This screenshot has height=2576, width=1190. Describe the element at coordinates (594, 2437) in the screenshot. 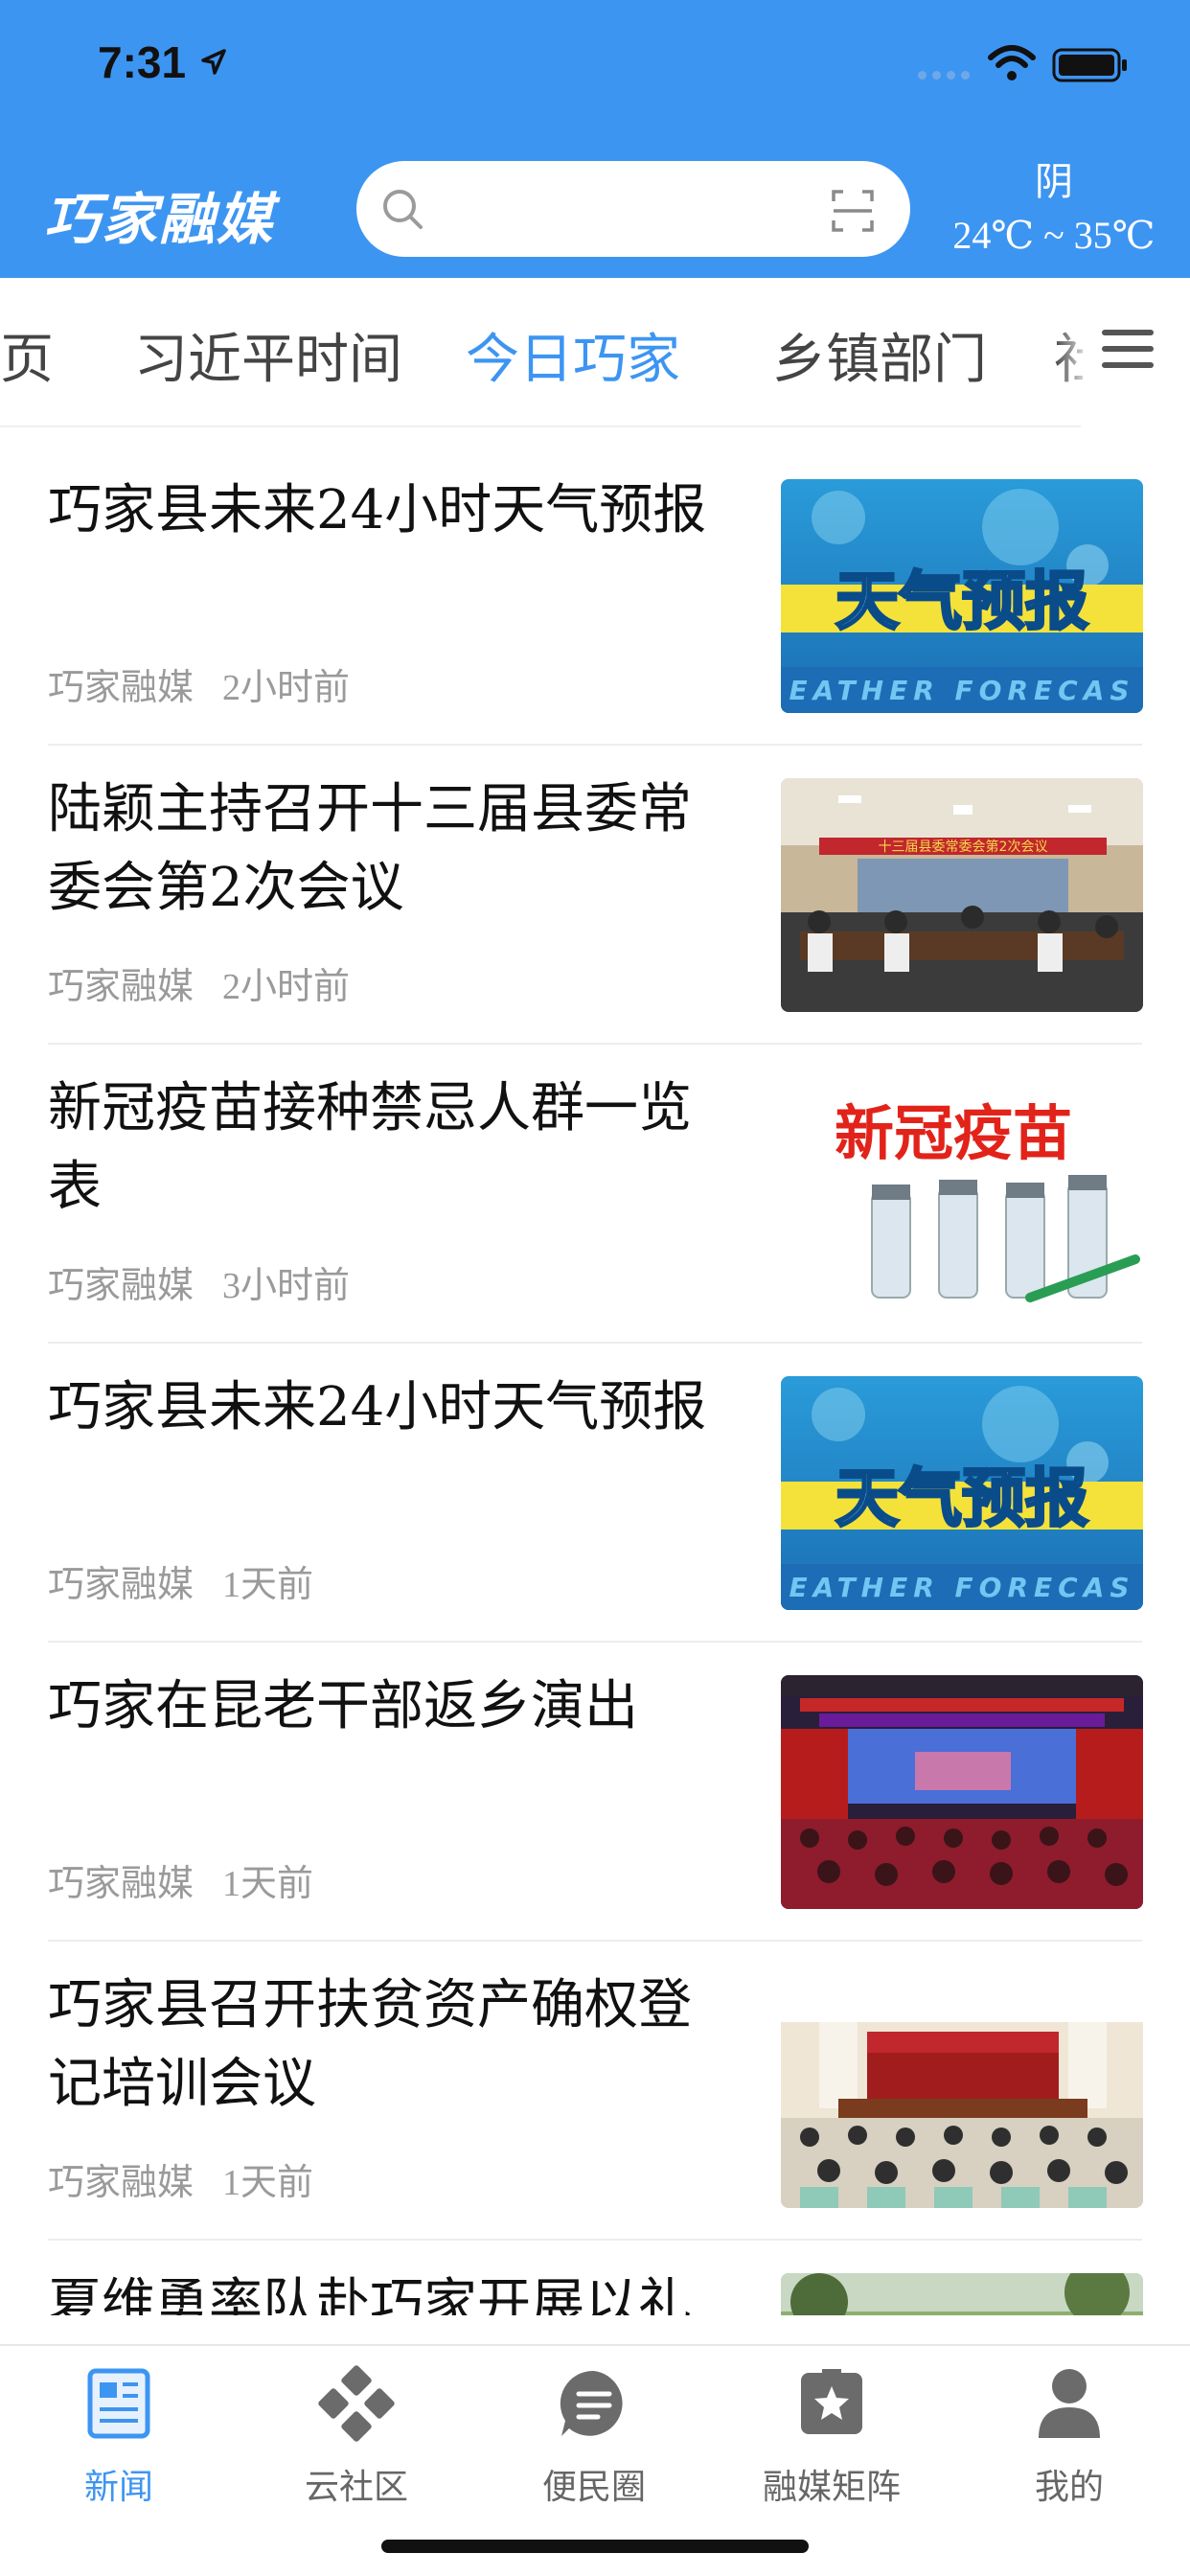

I see `nav-service-circle: 便民圈` at that location.